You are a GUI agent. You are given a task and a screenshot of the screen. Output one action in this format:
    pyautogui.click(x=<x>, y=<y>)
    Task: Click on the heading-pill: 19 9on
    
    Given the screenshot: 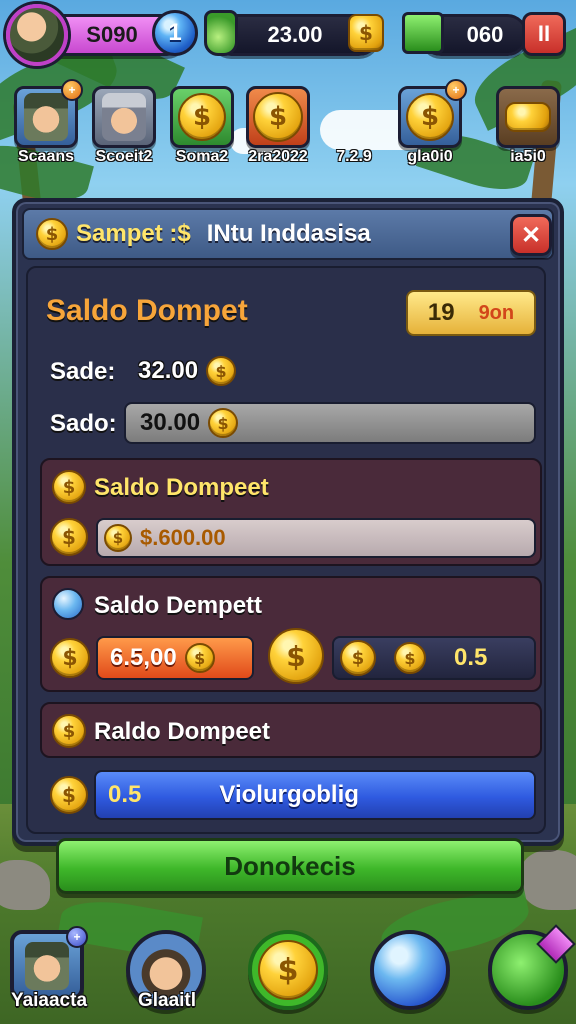 What is the action you would take?
    pyautogui.click(x=471, y=313)
    